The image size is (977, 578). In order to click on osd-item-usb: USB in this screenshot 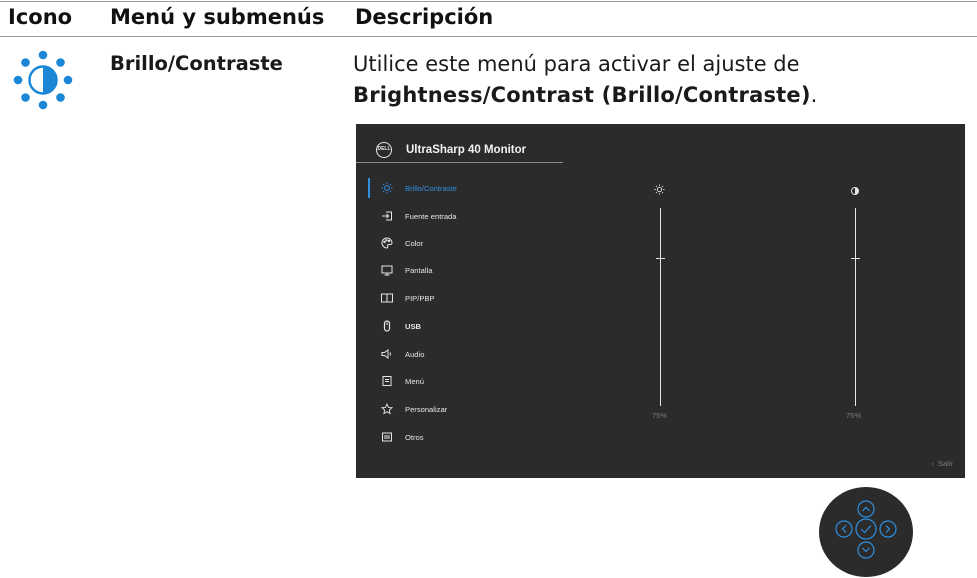, I will do `click(400, 326)`.